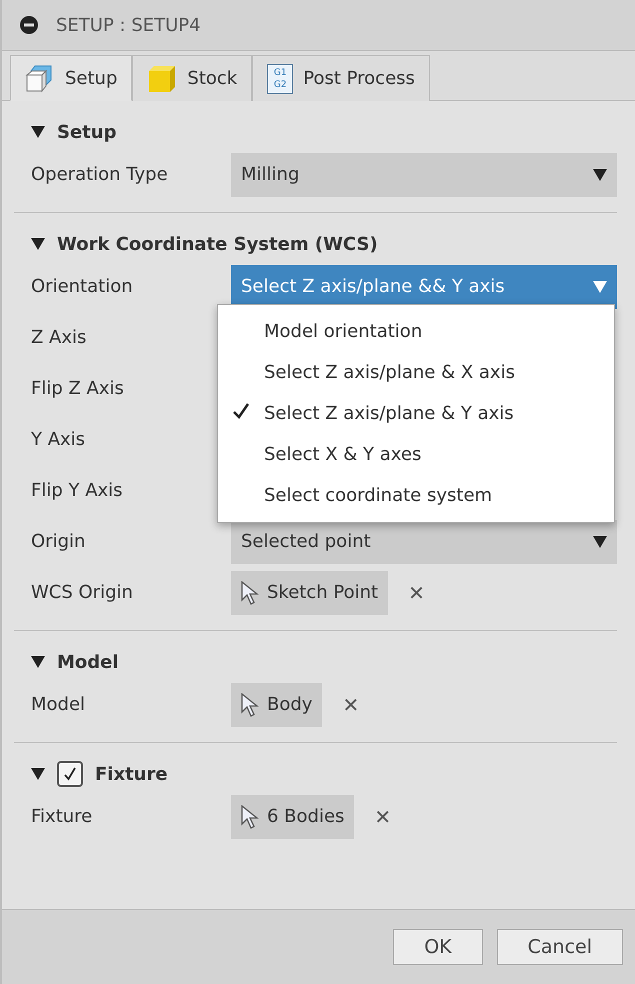  I want to click on tab: Setup, so click(71, 78).